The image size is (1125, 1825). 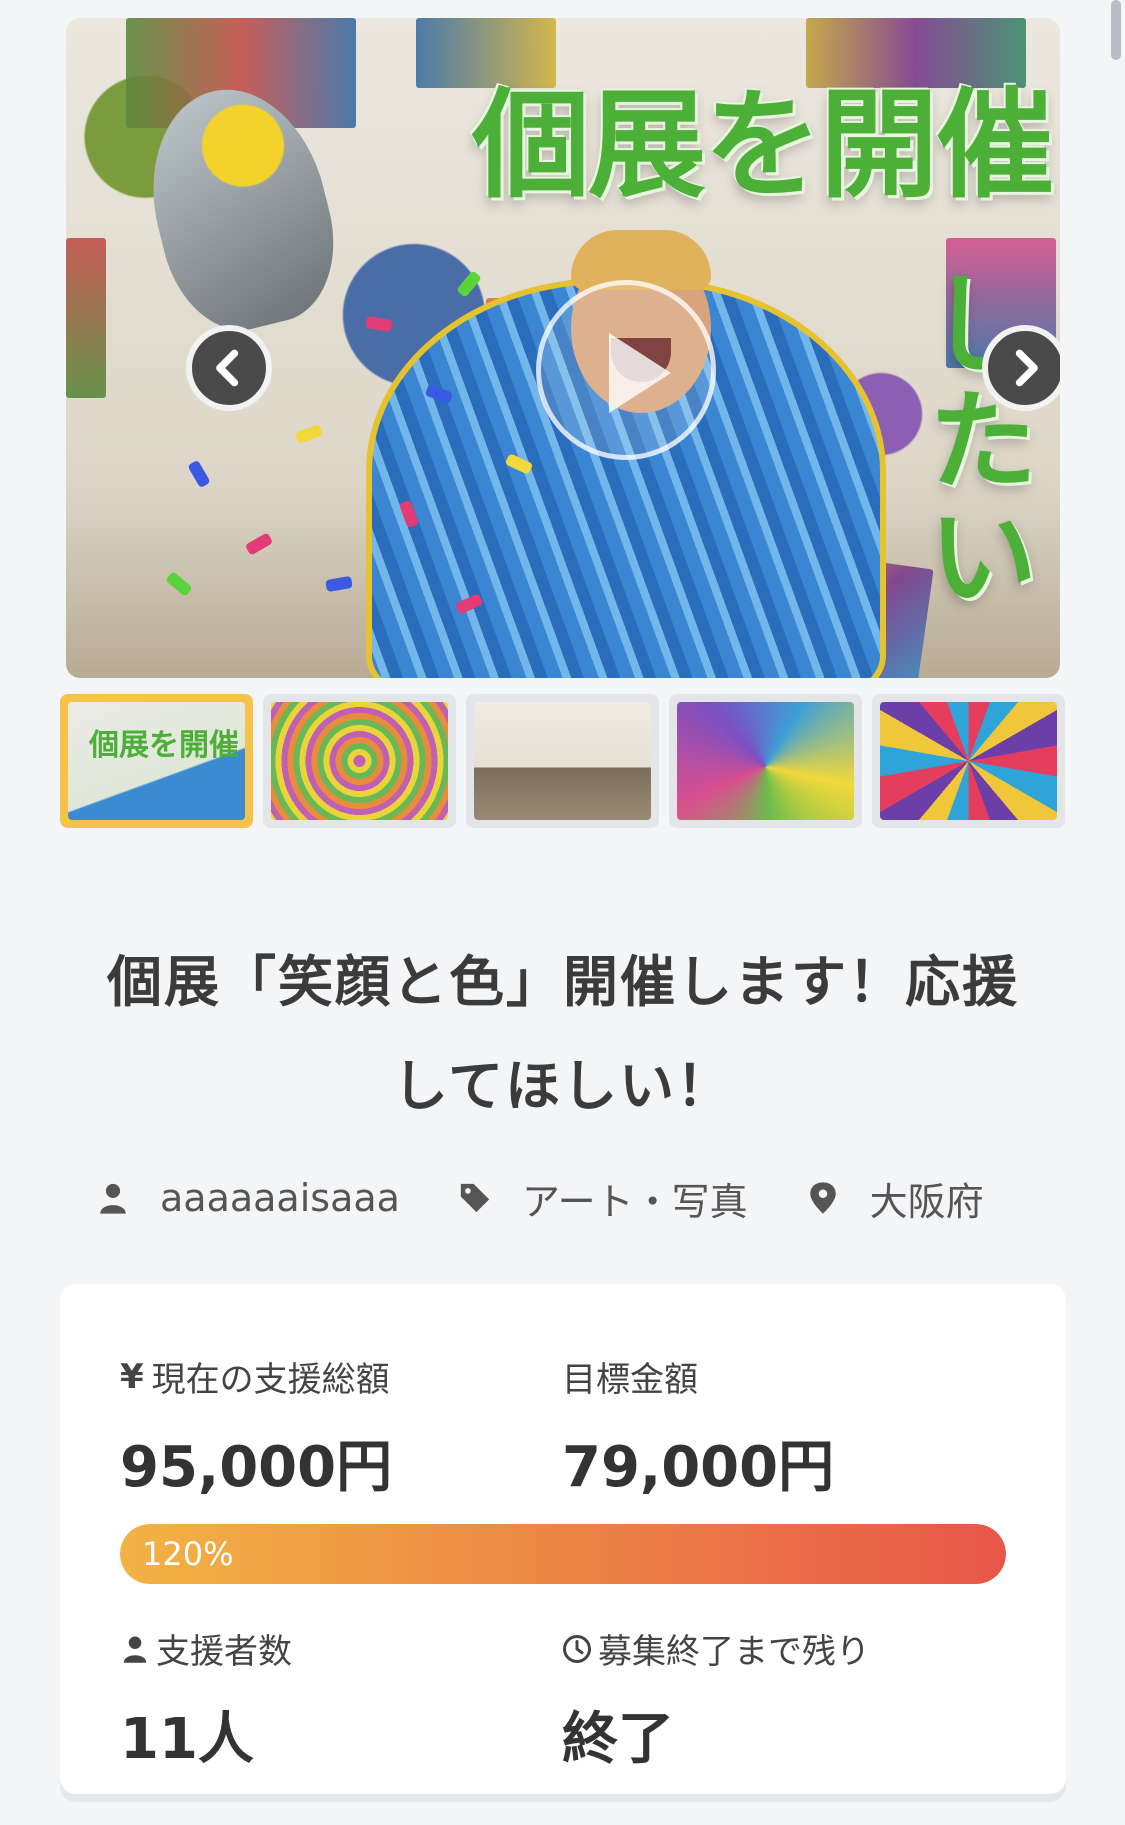 What do you see at coordinates (626, 370) in the screenshot?
I see `play-video-button` at bounding box center [626, 370].